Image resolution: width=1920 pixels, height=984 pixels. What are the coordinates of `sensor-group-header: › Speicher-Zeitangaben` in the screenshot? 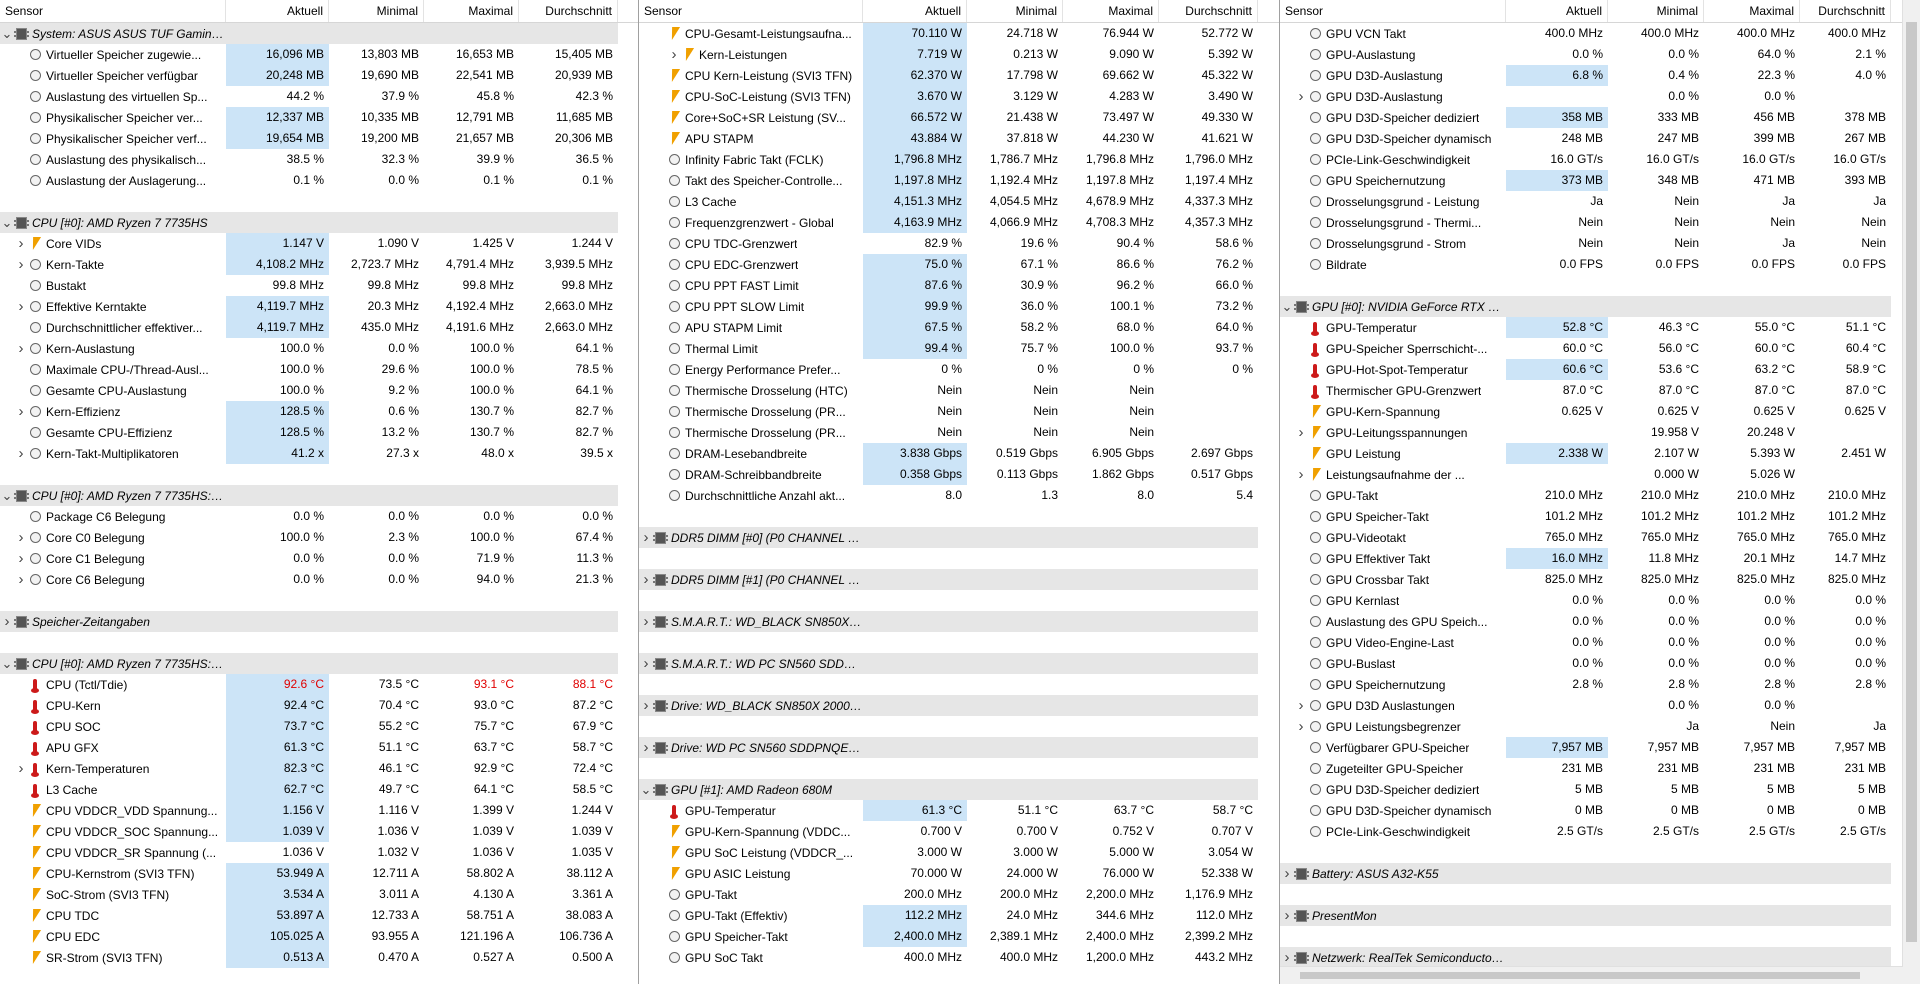 It's located at (319, 621).